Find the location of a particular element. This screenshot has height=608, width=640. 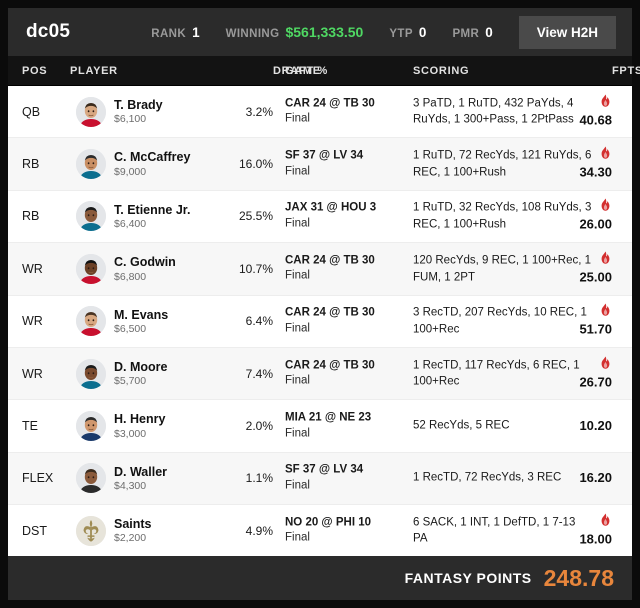

player-name-block: C. McCaffrey $9,000 is located at coordinates (152, 163).